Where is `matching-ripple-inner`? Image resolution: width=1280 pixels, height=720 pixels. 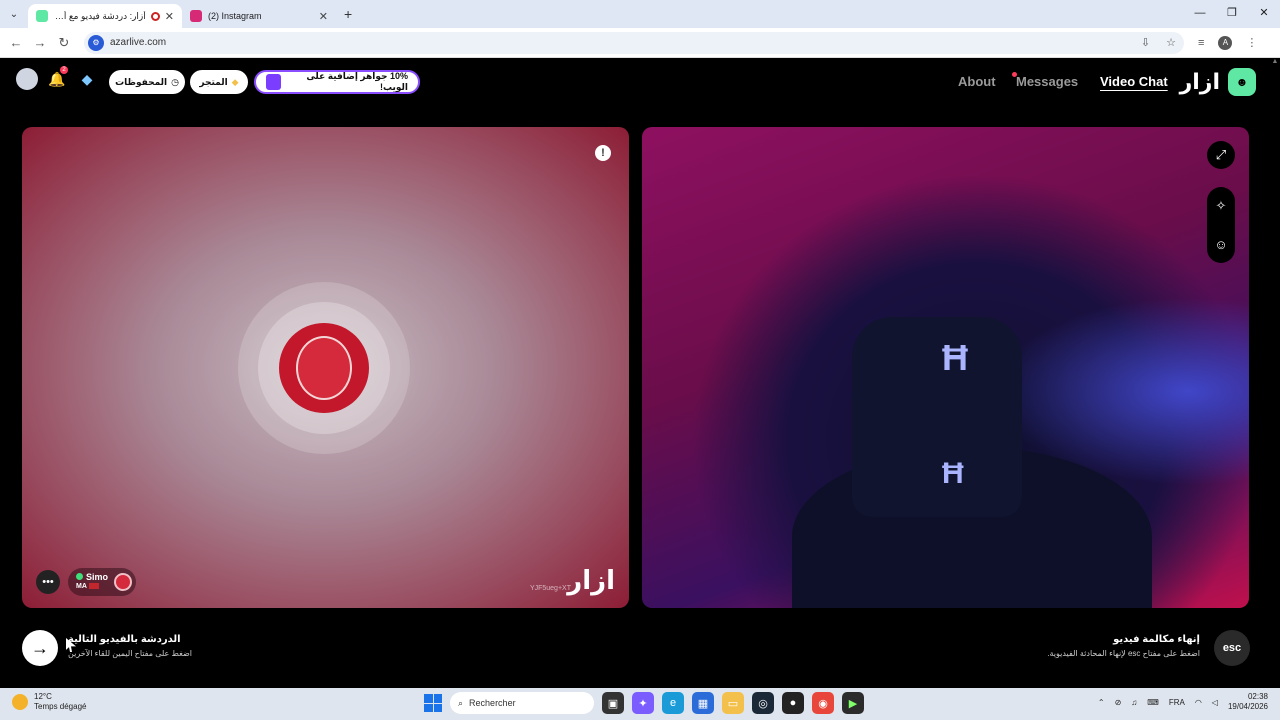 matching-ripple-inner is located at coordinates (324, 368).